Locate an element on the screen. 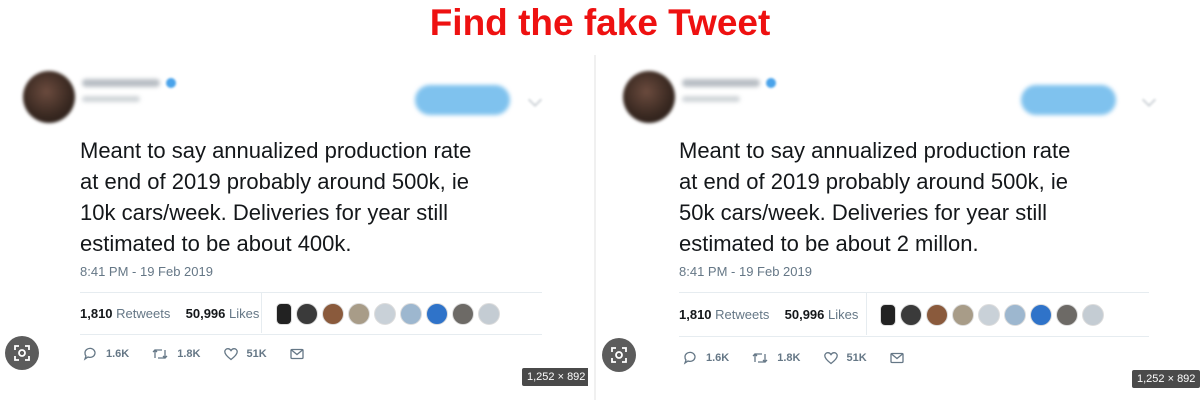  tweet-text-line: estimated to be about 400k. is located at coordinates (216, 243).